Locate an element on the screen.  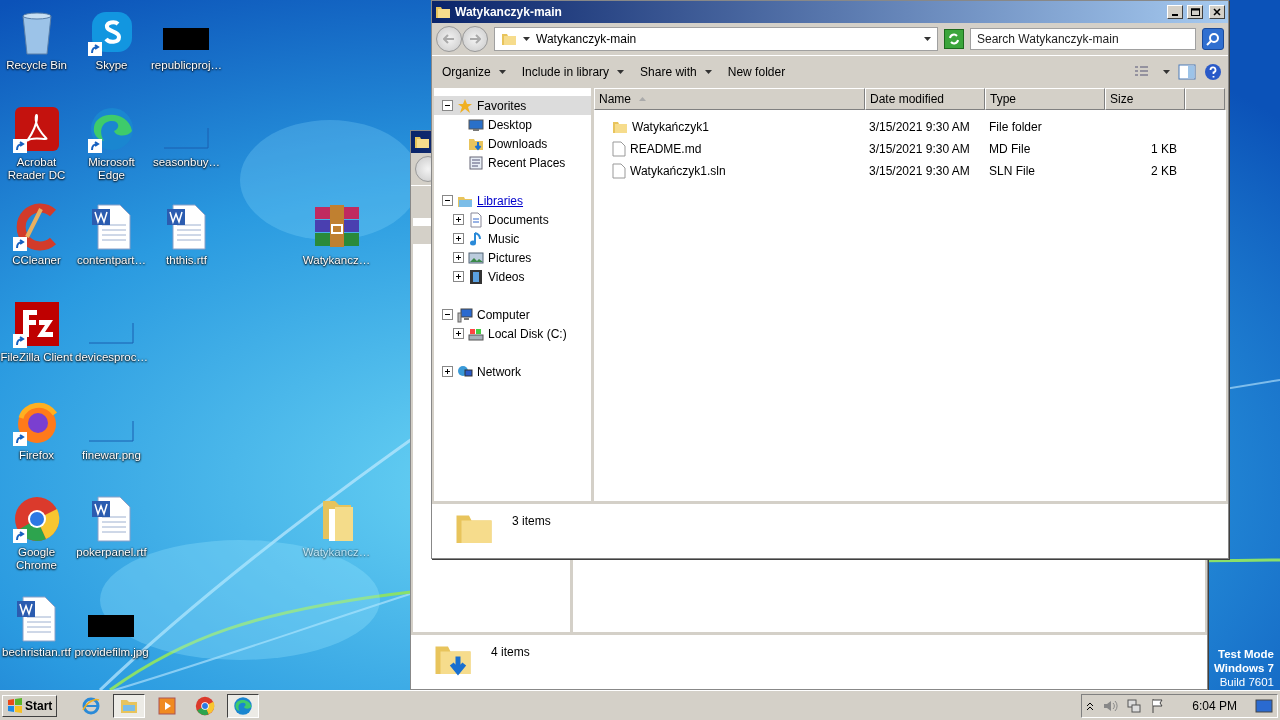
nav-item: Pictures is located at coordinates (512, 257).